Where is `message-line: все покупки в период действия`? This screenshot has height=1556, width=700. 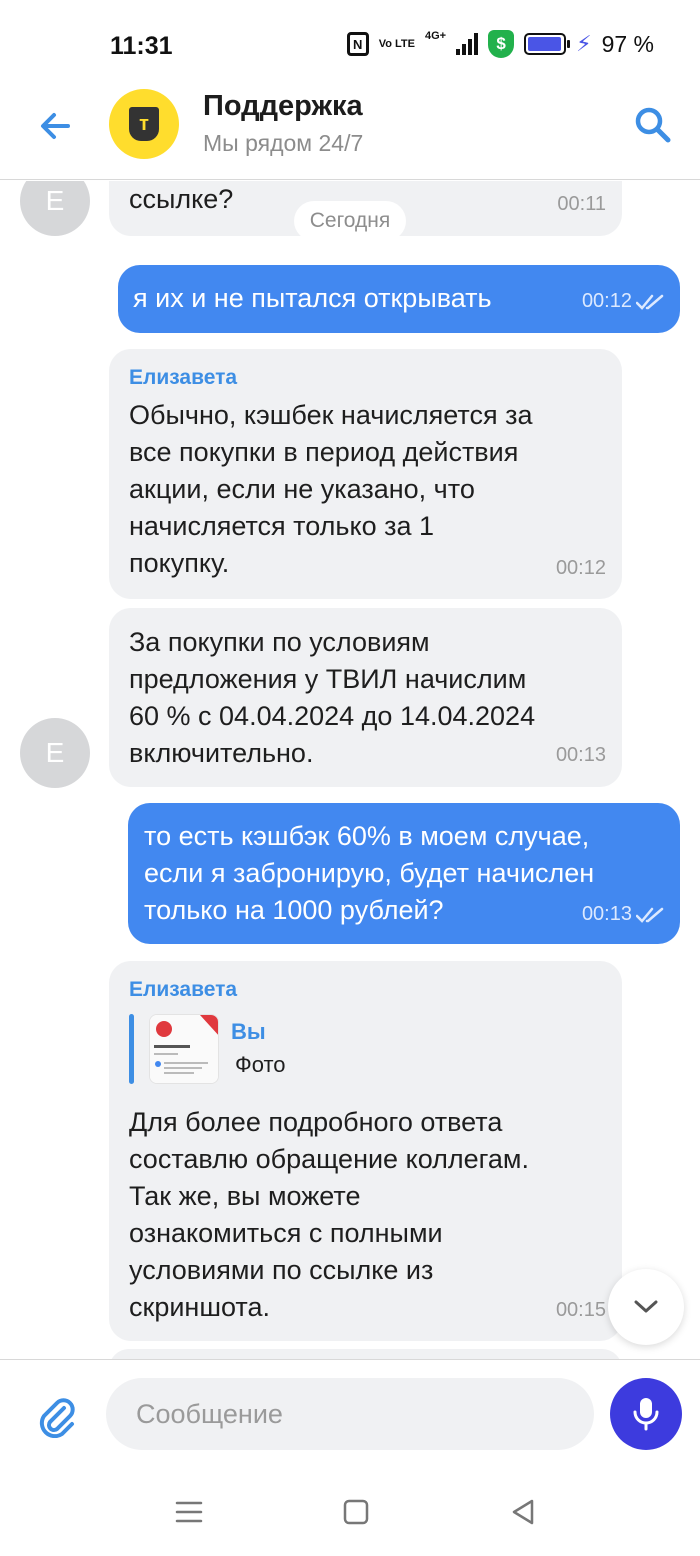
message-line: все покупки в период действия is located at coordinates (324, 452).